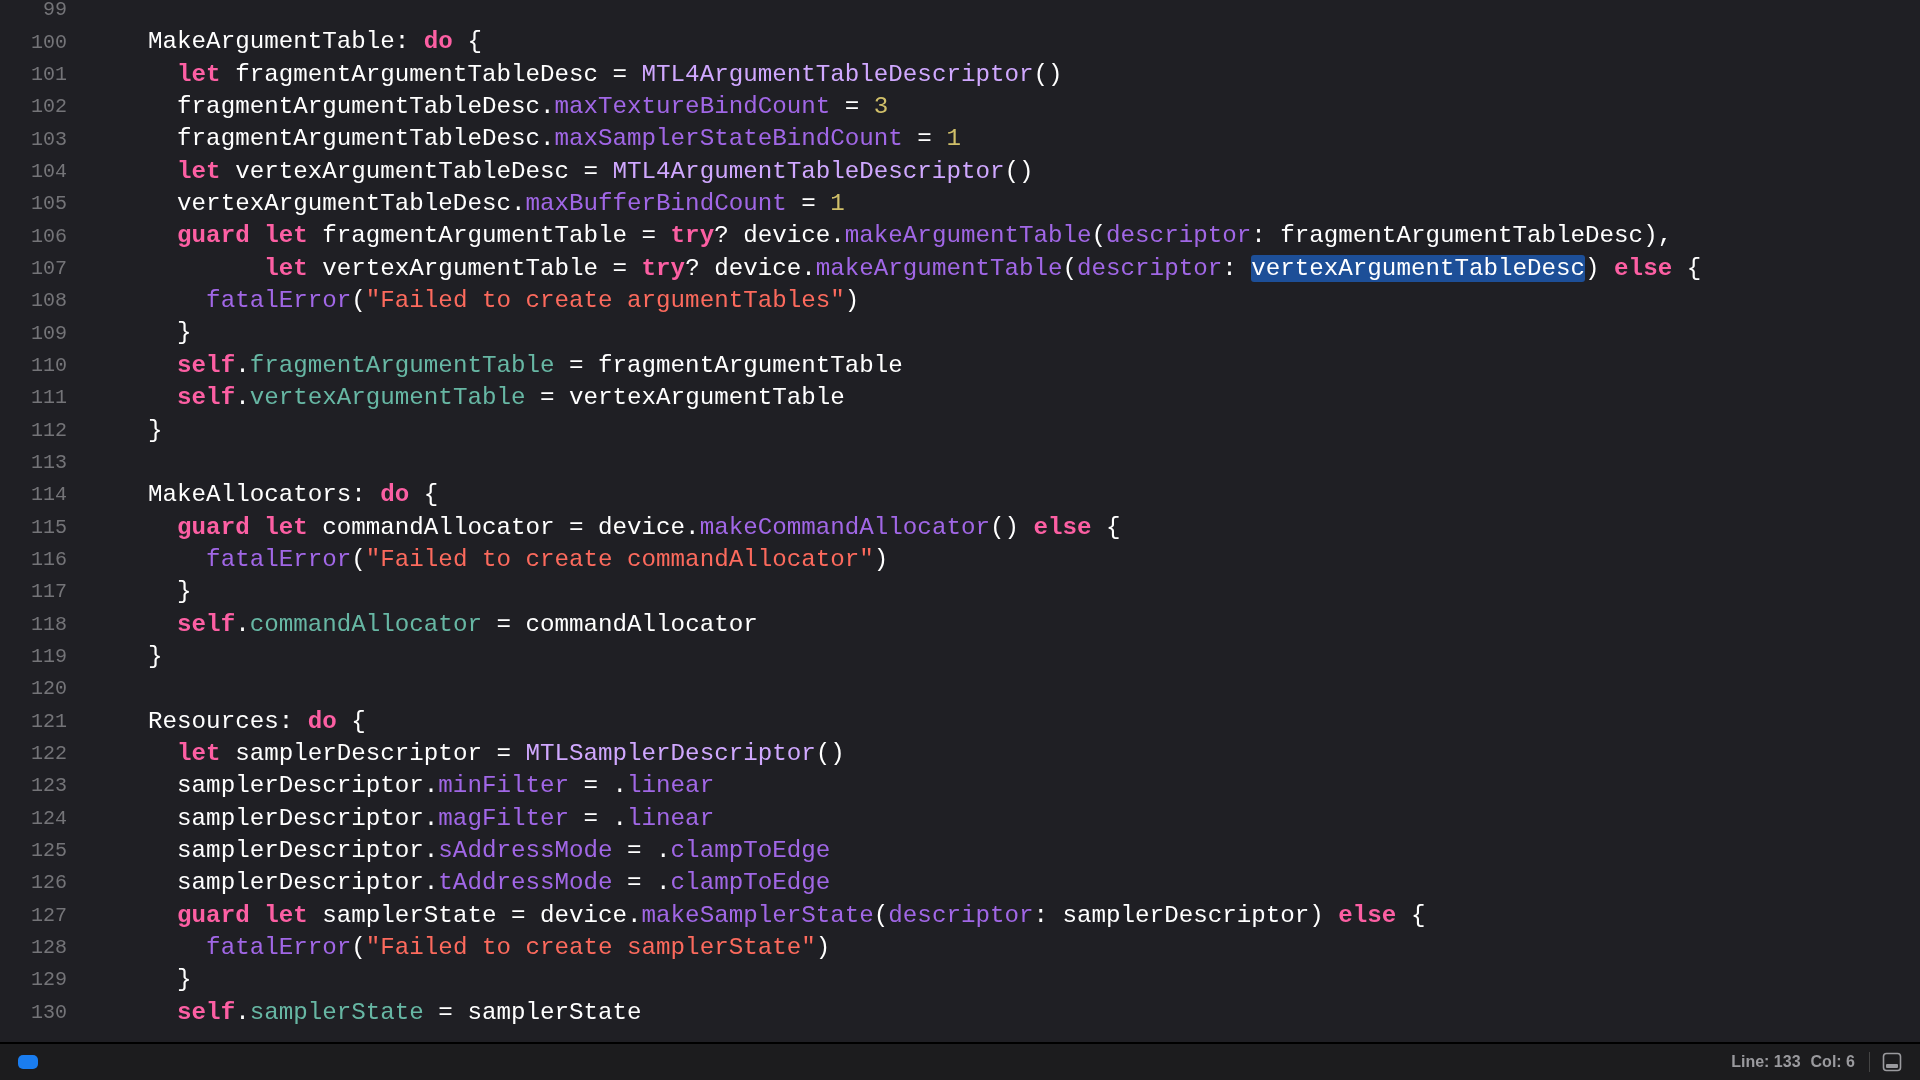  I want to click on code-line: guard let samplerState = device.makeSamplerState(descriptor: samplerDescriptor) else {, so click(801, 915).